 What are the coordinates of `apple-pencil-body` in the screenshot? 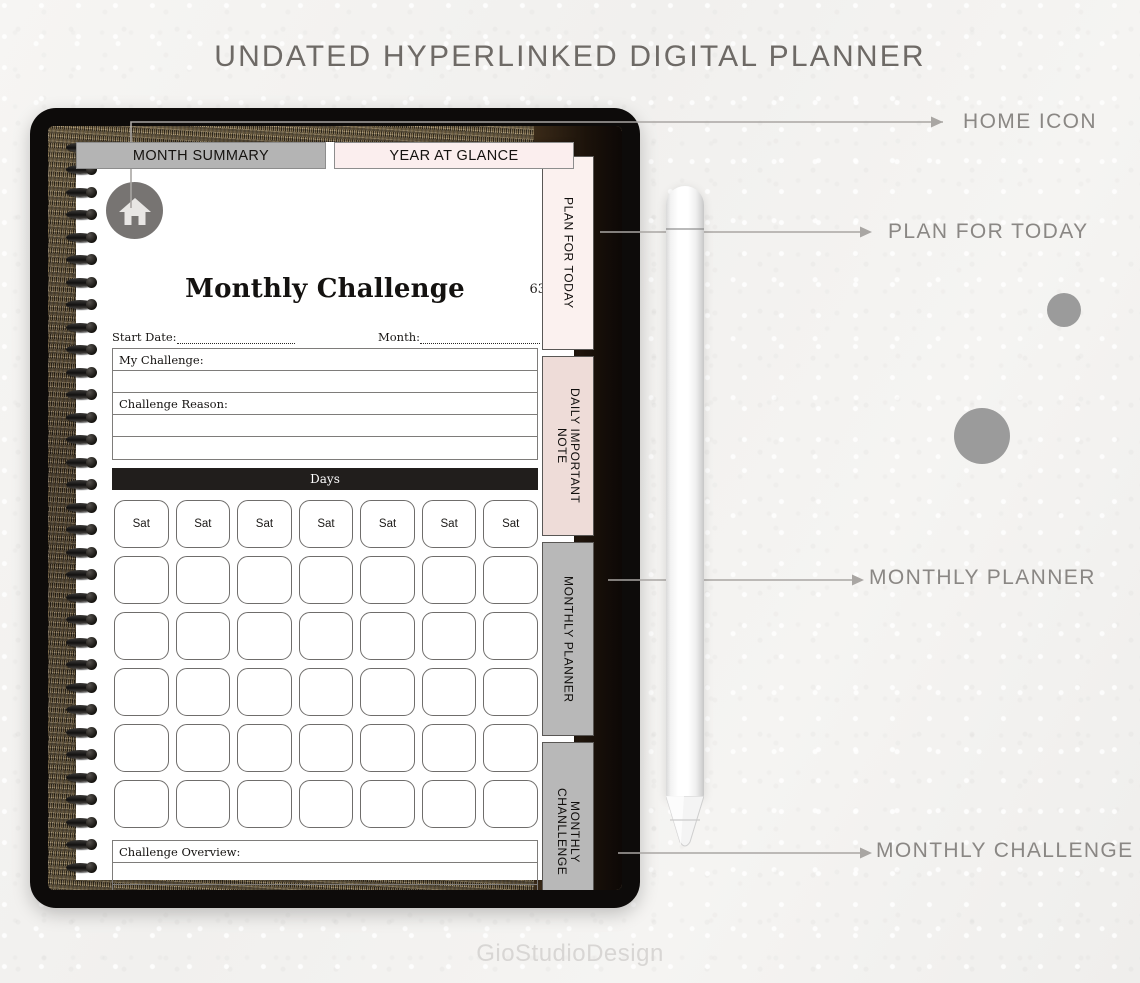 It's located at (685, 492).